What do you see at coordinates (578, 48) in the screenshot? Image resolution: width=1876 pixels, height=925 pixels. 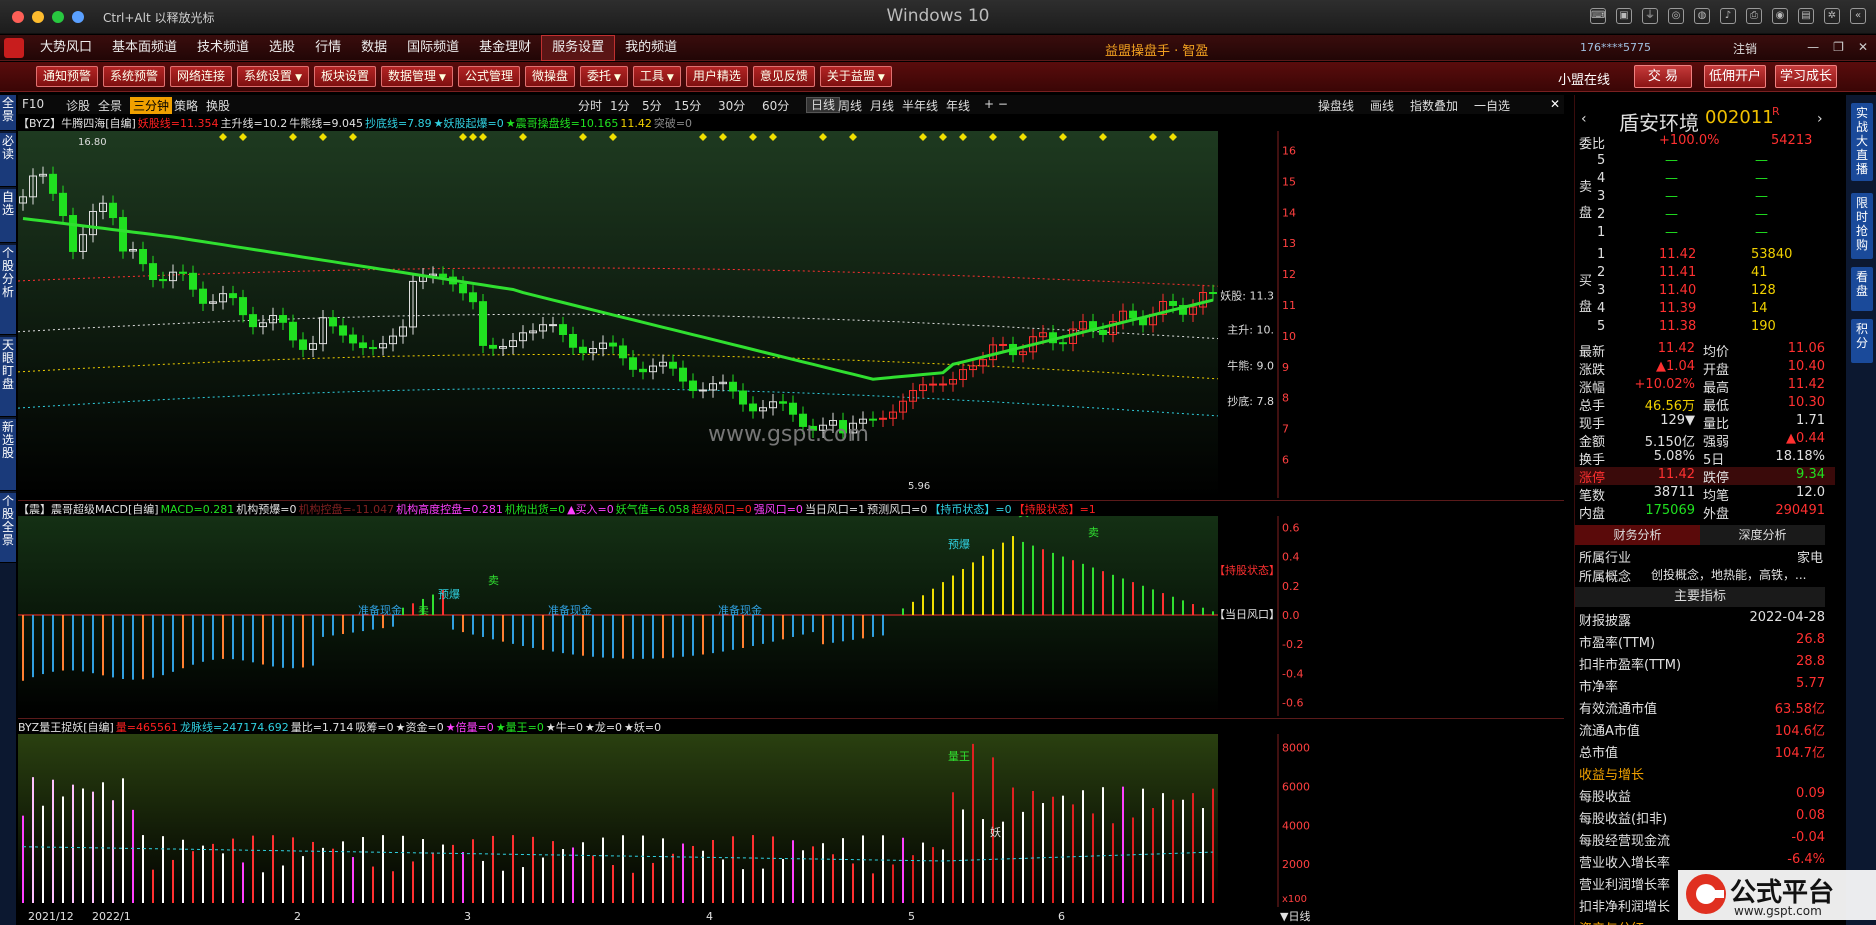 I see `menu-item: 服务设置` at bounding box center [578, 48].